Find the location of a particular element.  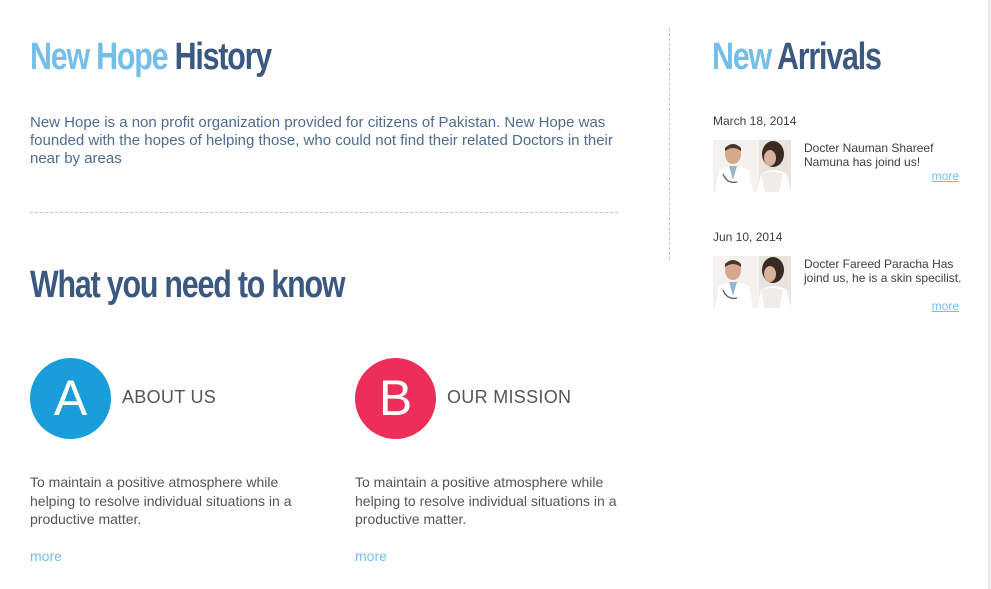

know-title: What you need to know is located at coordinates (187, 285).